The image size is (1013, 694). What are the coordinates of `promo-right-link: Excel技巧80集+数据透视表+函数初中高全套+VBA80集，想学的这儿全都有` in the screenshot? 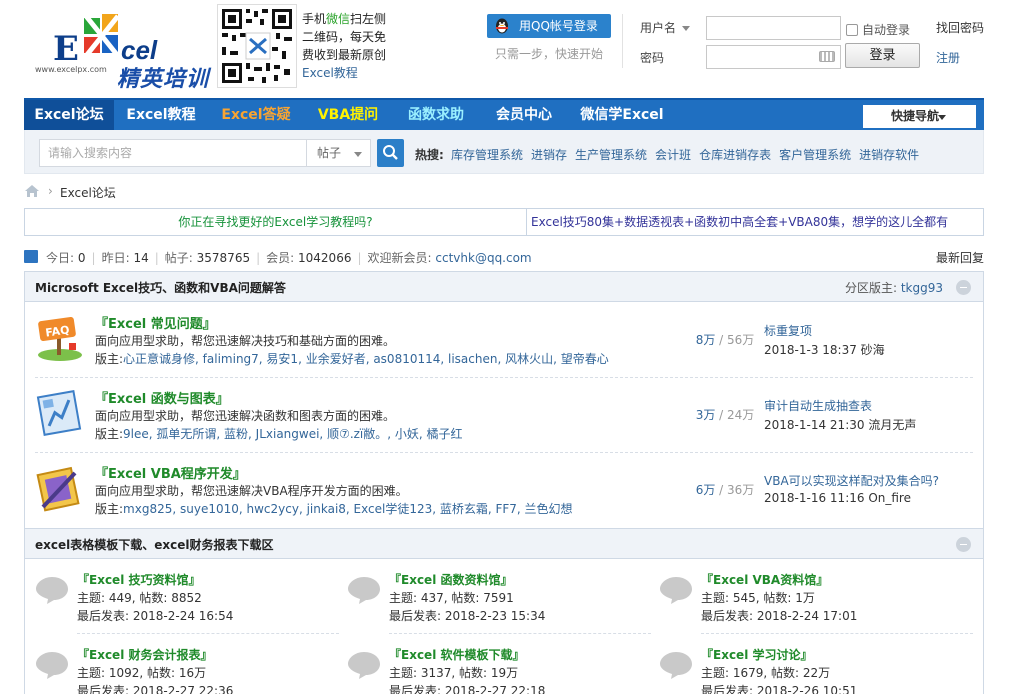 It's located at (739, 222).